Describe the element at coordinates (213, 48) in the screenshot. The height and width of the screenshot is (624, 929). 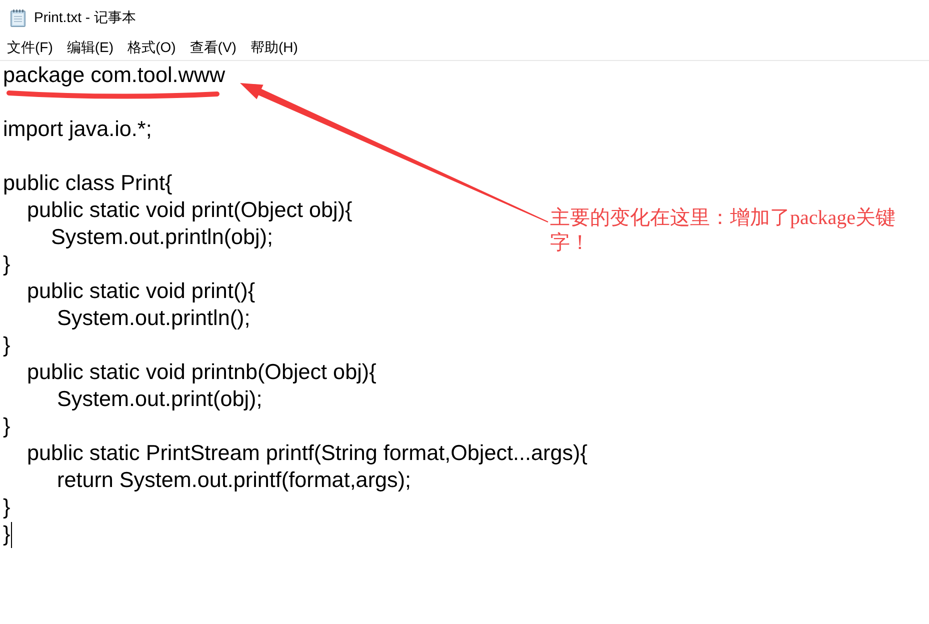
I see `menu-item: 查看(V)` at that location.